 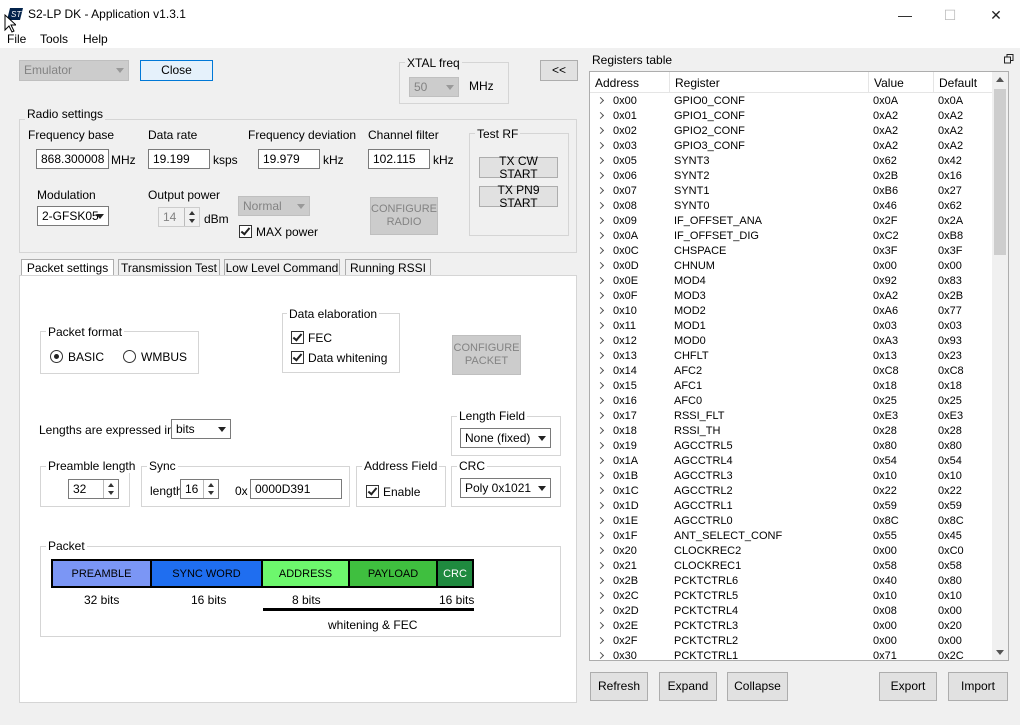 I want to click on menu-help: Help, so click(x=95, y=39).